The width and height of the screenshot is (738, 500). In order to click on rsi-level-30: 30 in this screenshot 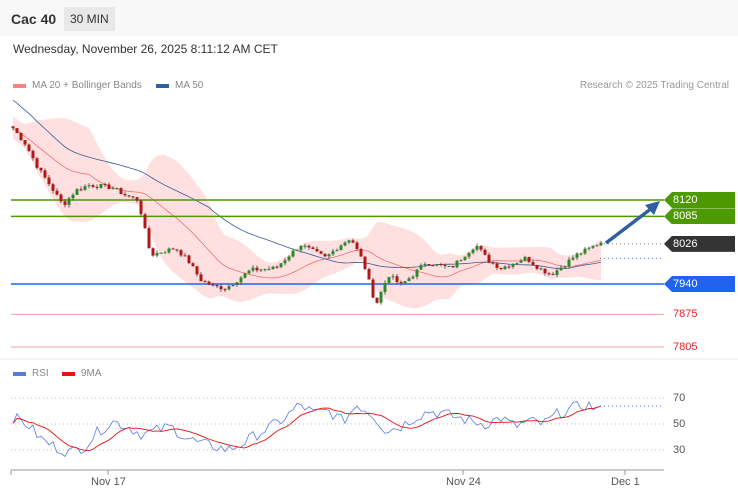, I will do `click(679, 450)`.